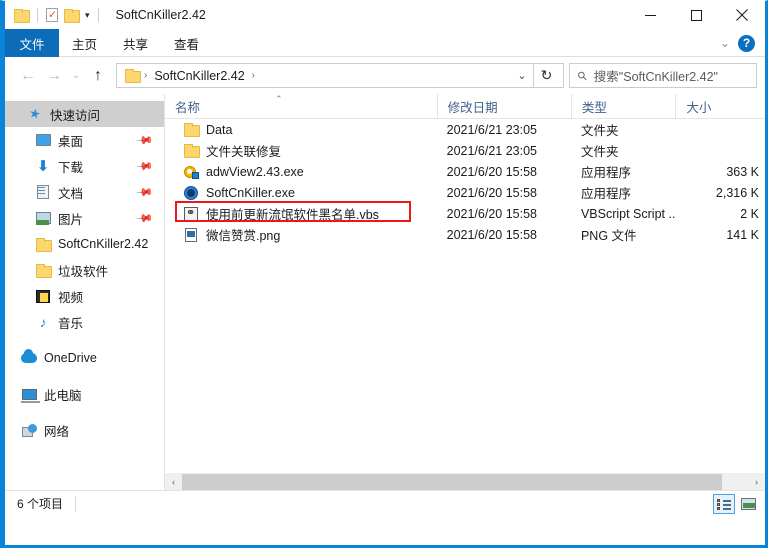  Describe the element at coordinates (650, 15) in the screenshot. I see `minimize-button` at that location.